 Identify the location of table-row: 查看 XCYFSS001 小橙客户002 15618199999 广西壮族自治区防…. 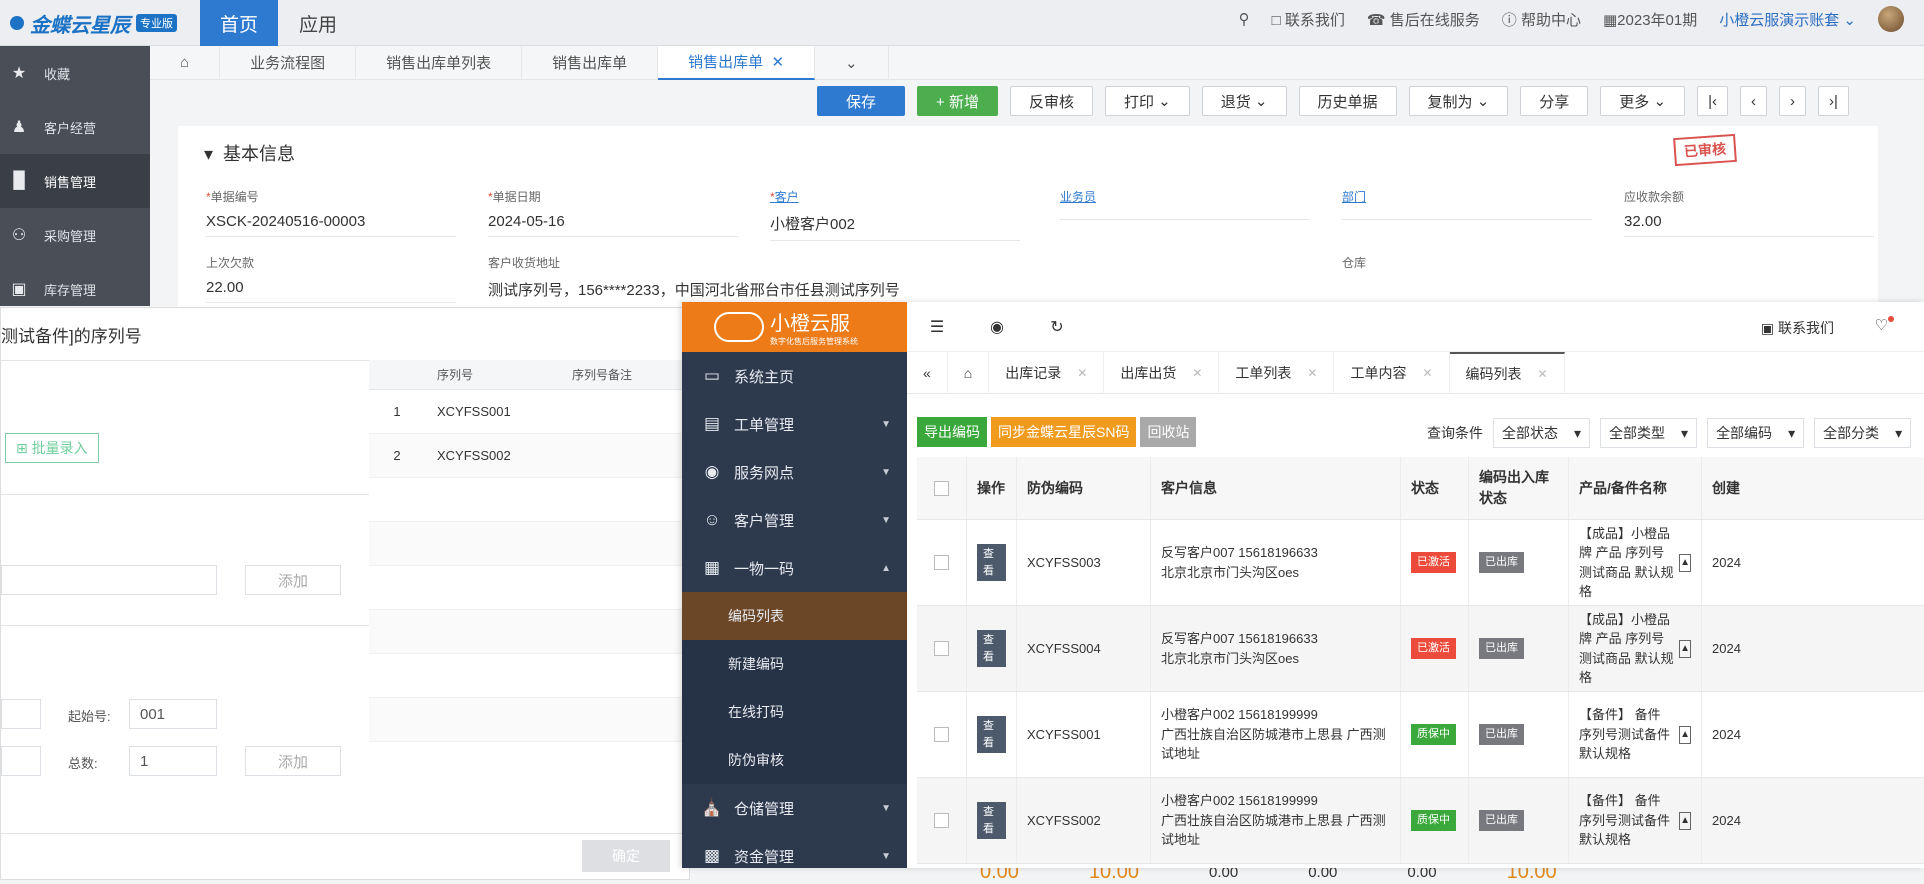
(1420, 735).